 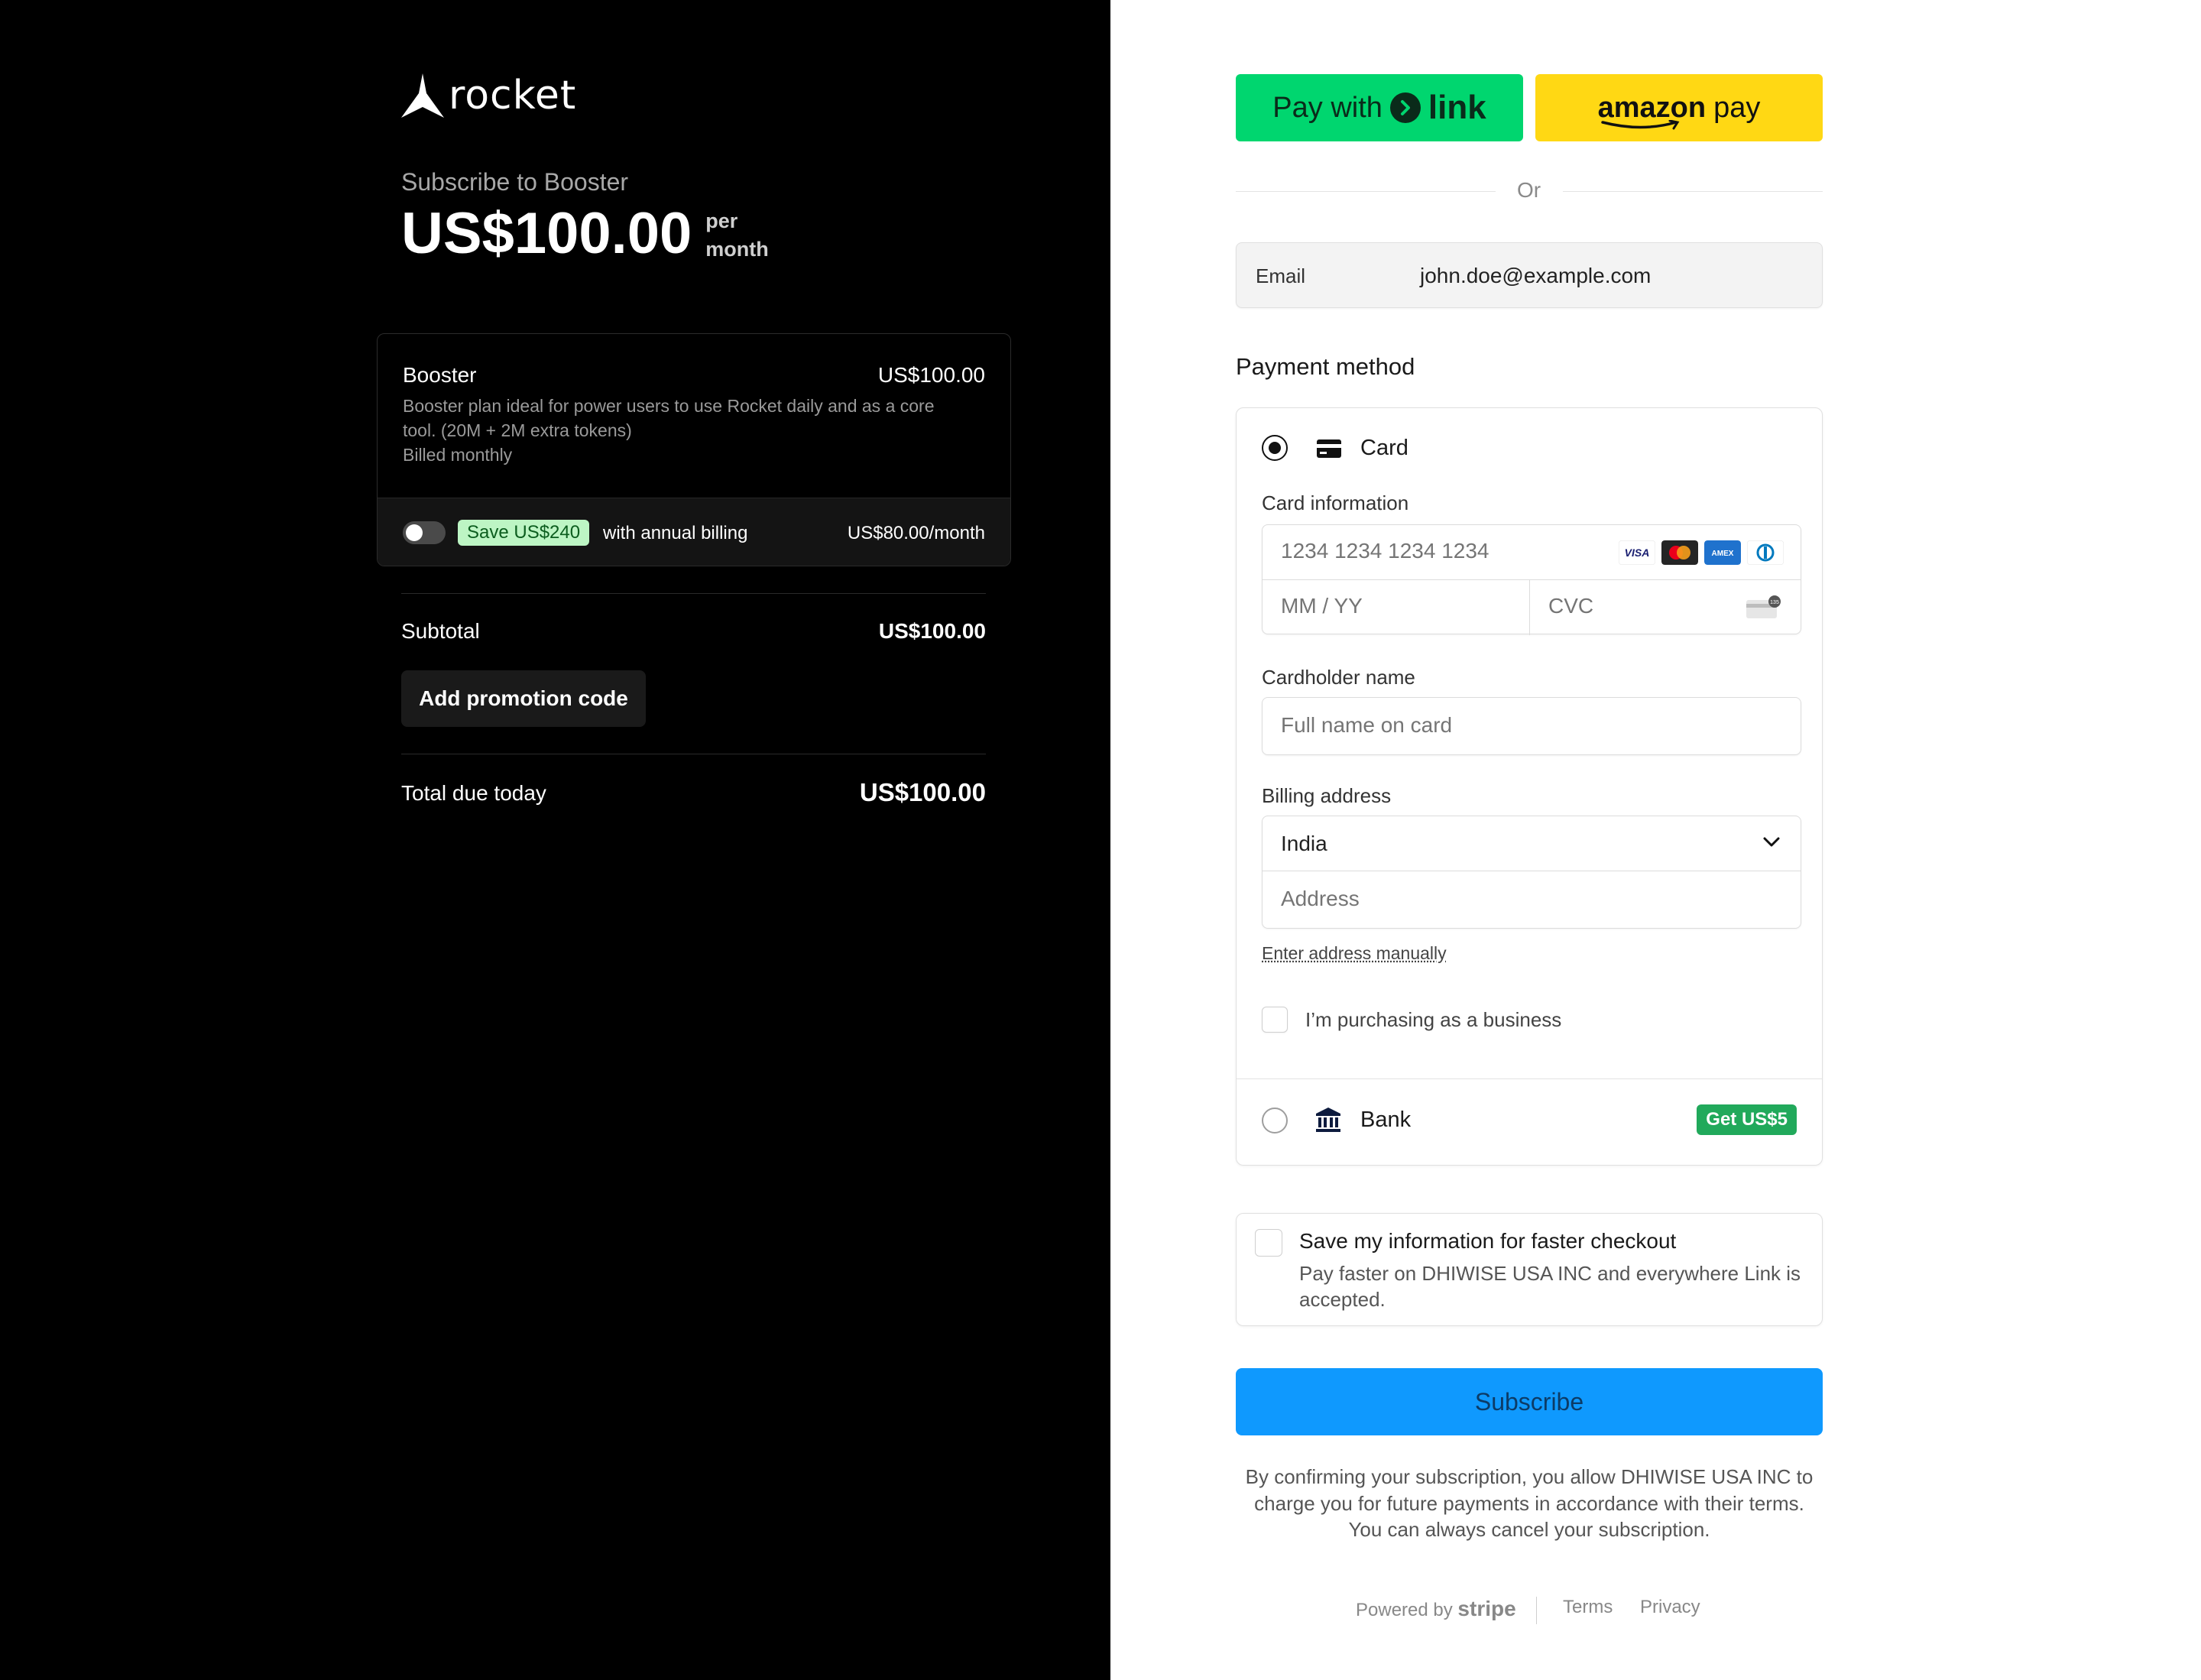 What do you see at coordinates (1384, 448) in the screenshot?
I see `card-option-label: Card` at bounding box center [1384, 448].